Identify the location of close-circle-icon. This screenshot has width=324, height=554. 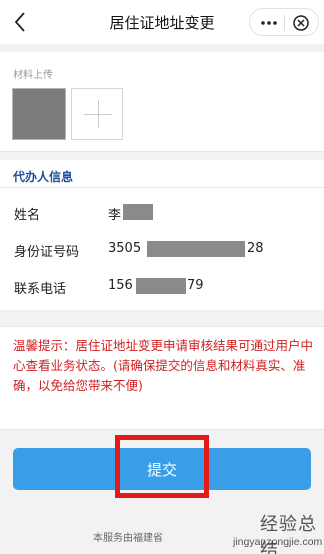
(301, 23).